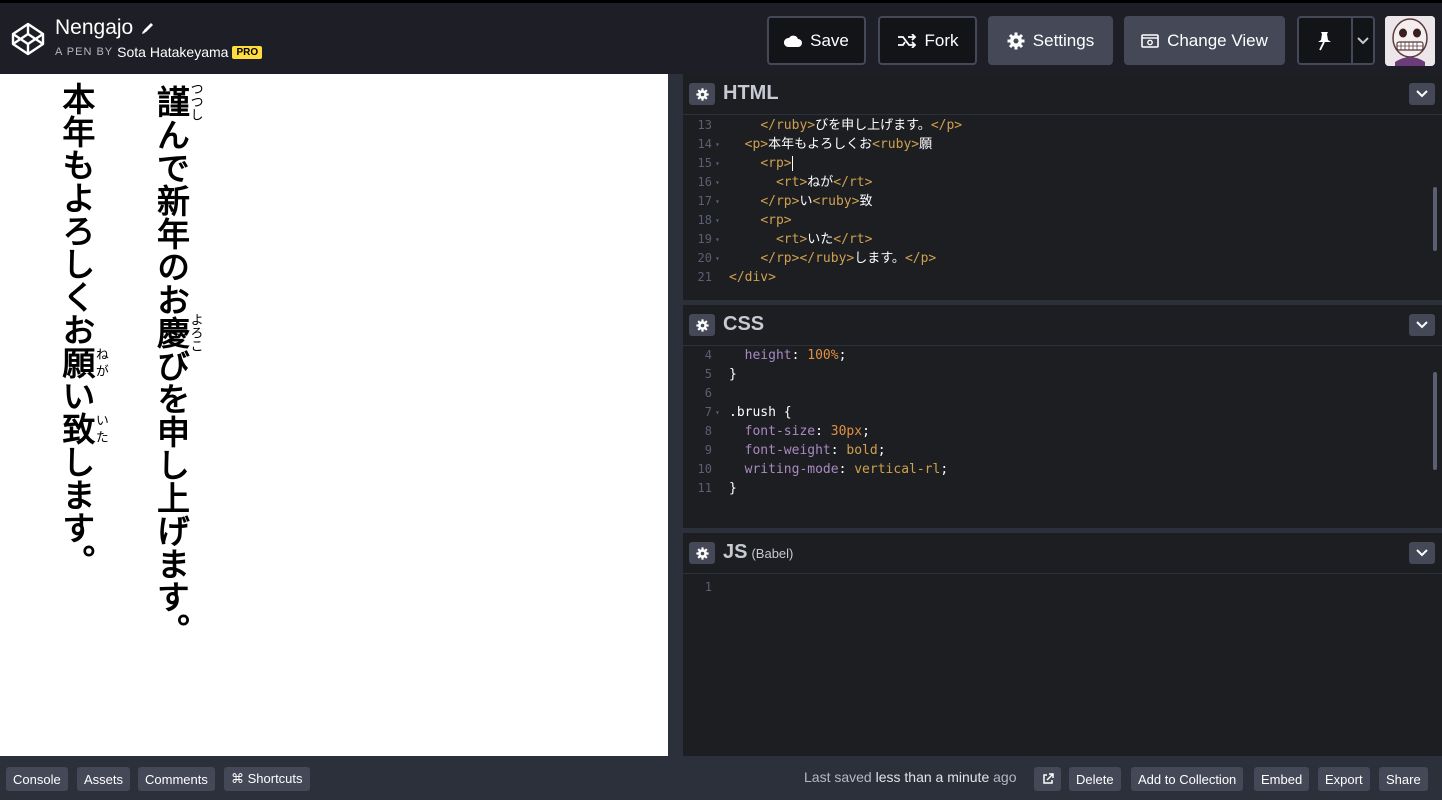  What do you see at coordinates (76, 395) in the screenshot?
I see `greeting-text-2c: い` at bounding box center [76, 395].